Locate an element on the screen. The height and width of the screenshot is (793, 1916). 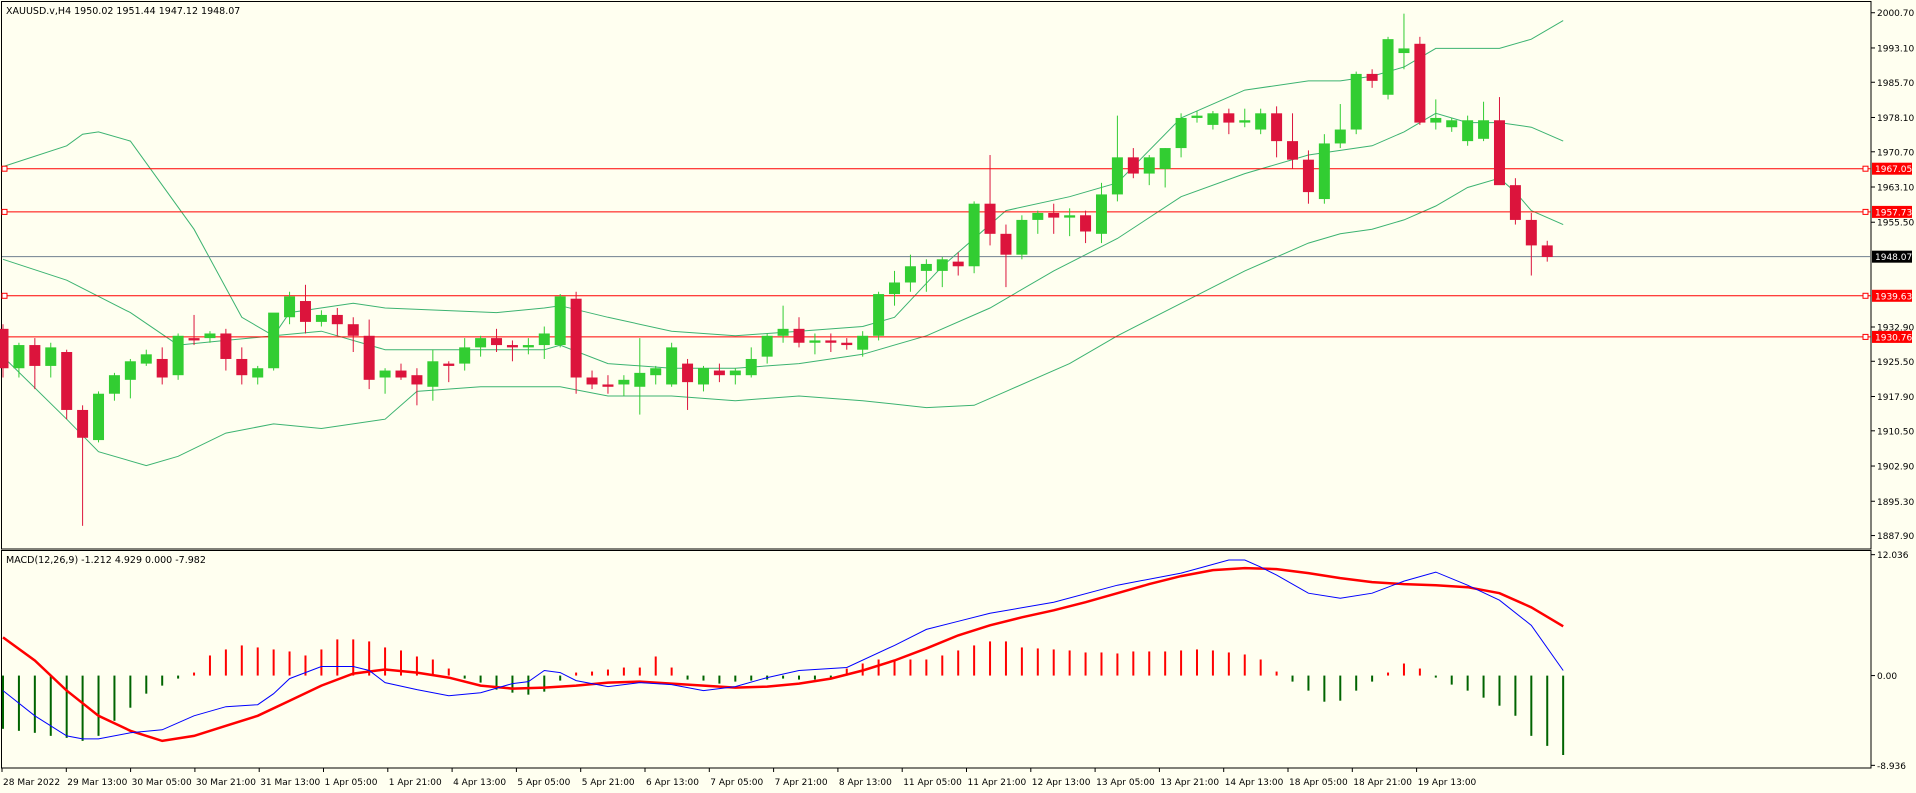
price-axis-label: 1910.50 is located at coordinates (1895, 432).